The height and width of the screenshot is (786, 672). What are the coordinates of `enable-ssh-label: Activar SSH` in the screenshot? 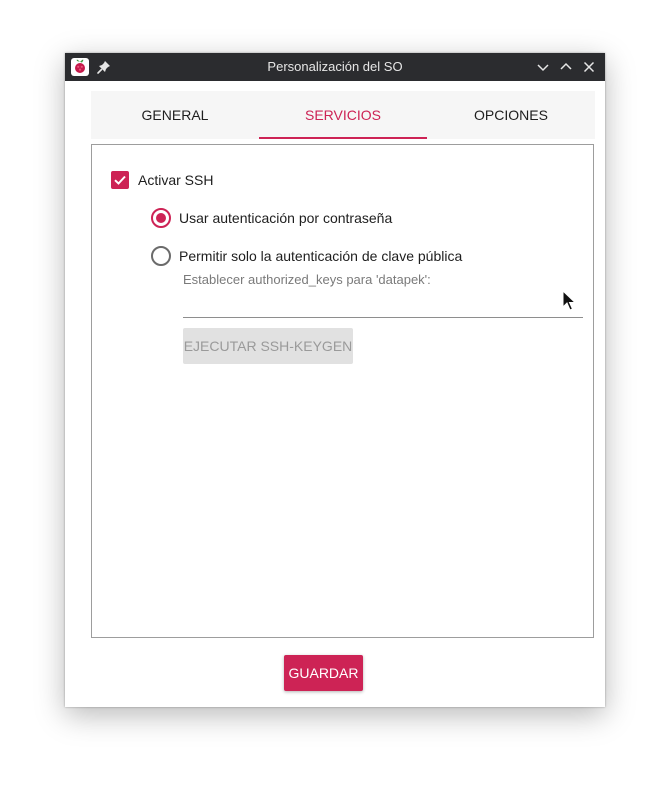 It's located at (175, 180).